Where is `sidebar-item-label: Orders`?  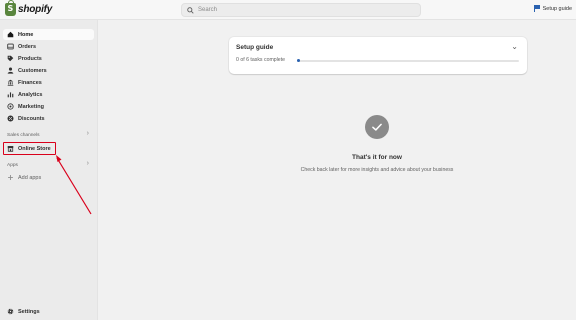
sidebar-item-label: Orders is located at coordinates (27, 46).